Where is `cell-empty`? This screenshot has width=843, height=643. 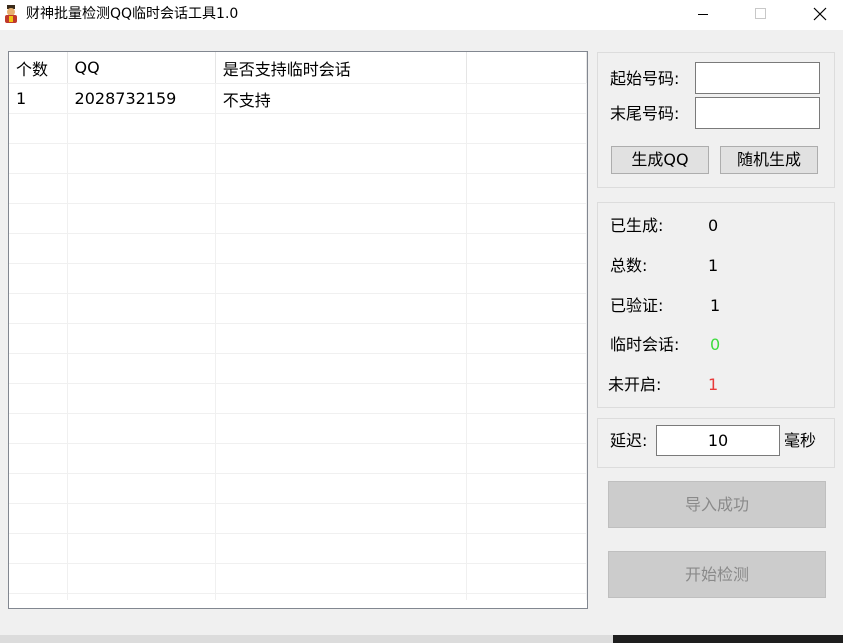 cell-empty is located at coordinates (526, 98).